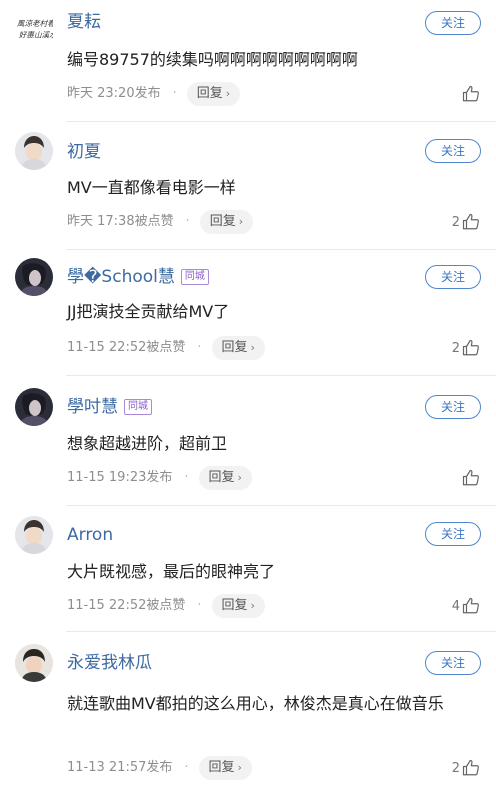  I want to click on timestamp: 昨天 23:20发布, so click(114, 93).